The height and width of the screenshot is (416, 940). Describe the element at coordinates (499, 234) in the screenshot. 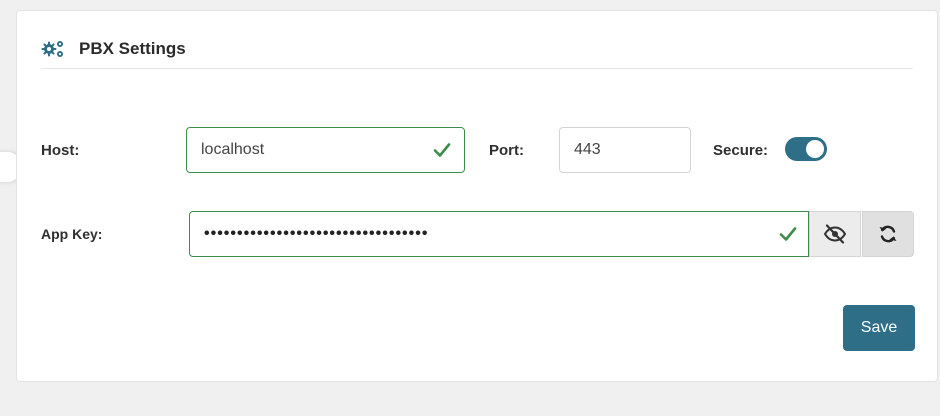

I see `app-key-input: ••••••••••••••••••••••••••••••••••` at that location.